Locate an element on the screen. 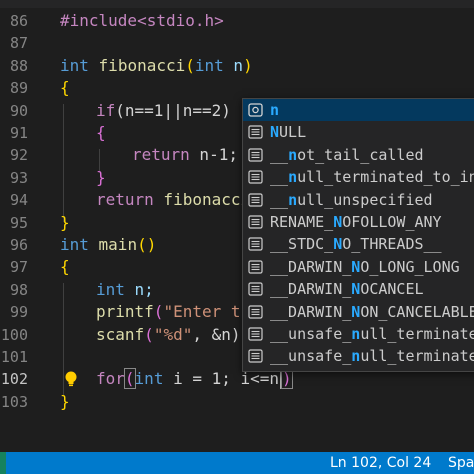 The image size is (474, 474). code-line: 89 { is located at coordinates (237, 88).